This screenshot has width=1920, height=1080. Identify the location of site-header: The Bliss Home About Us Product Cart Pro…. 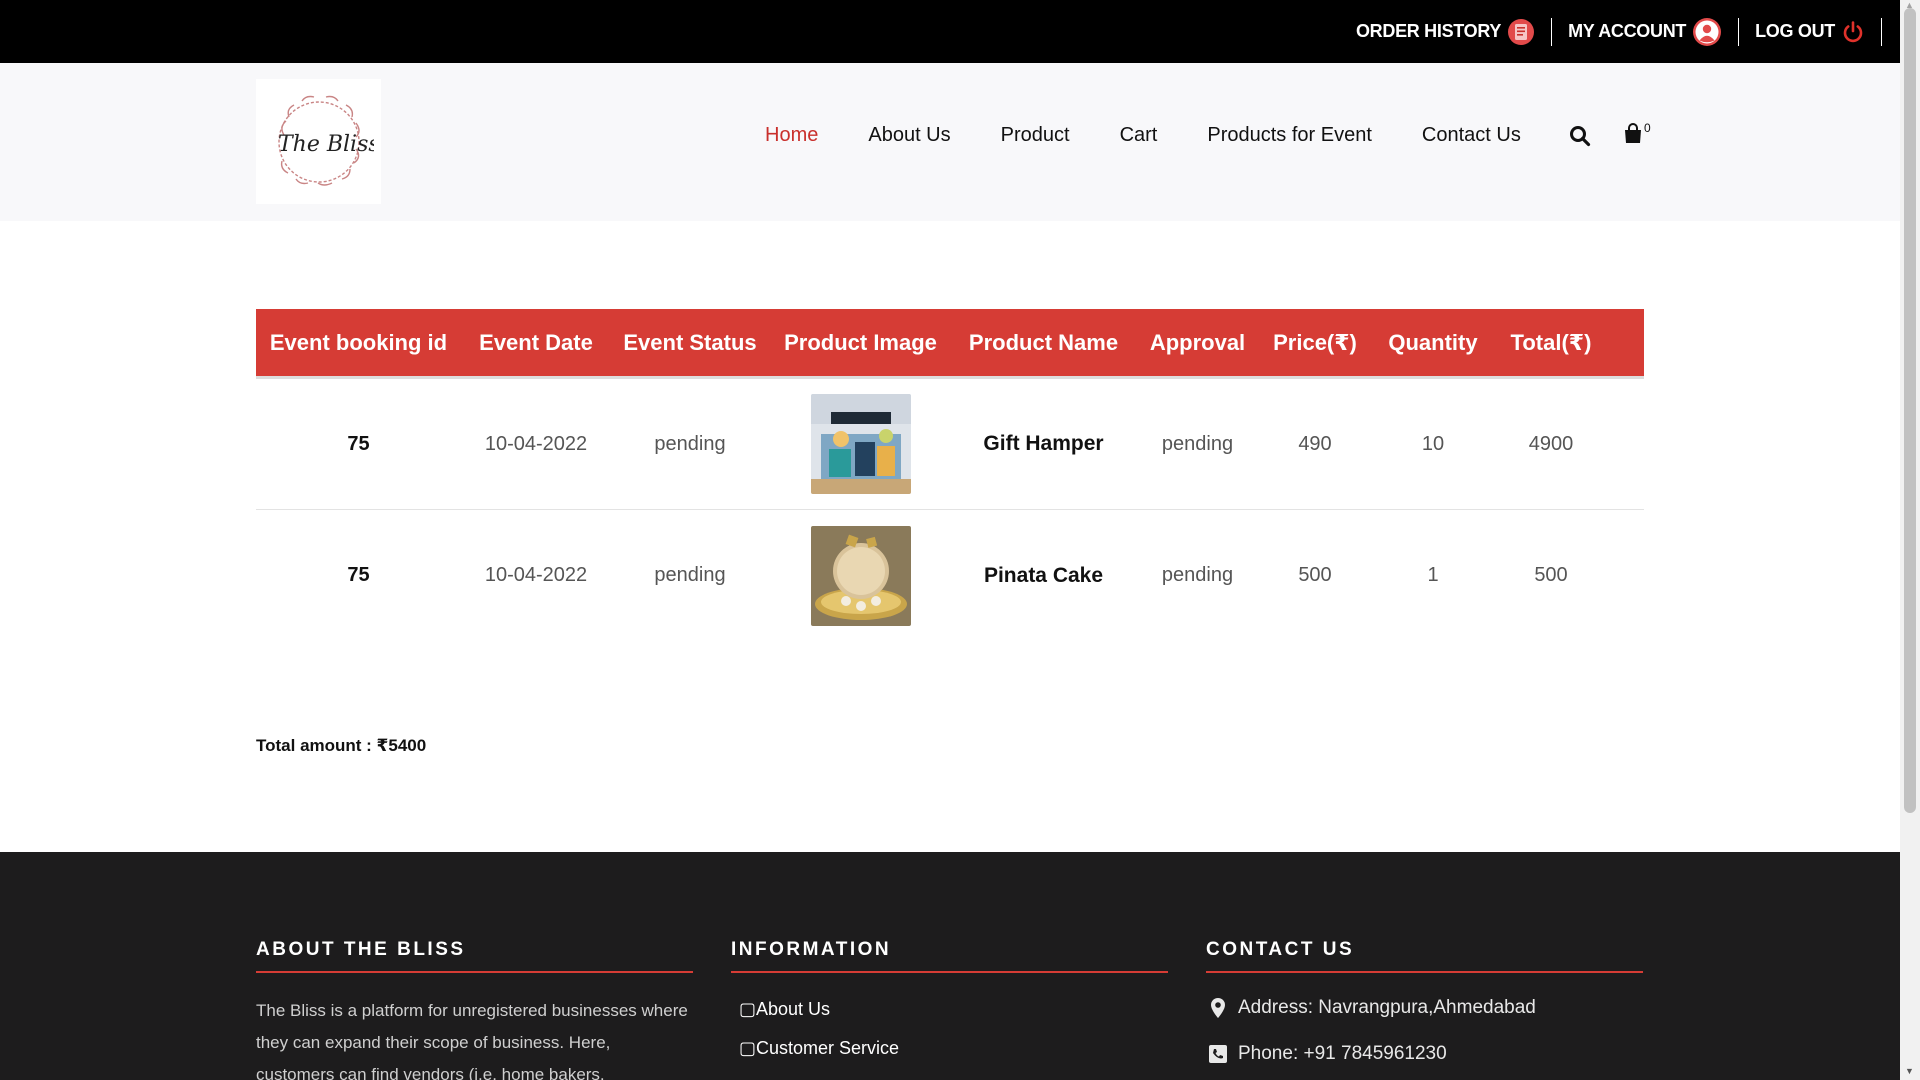
(950, 142).